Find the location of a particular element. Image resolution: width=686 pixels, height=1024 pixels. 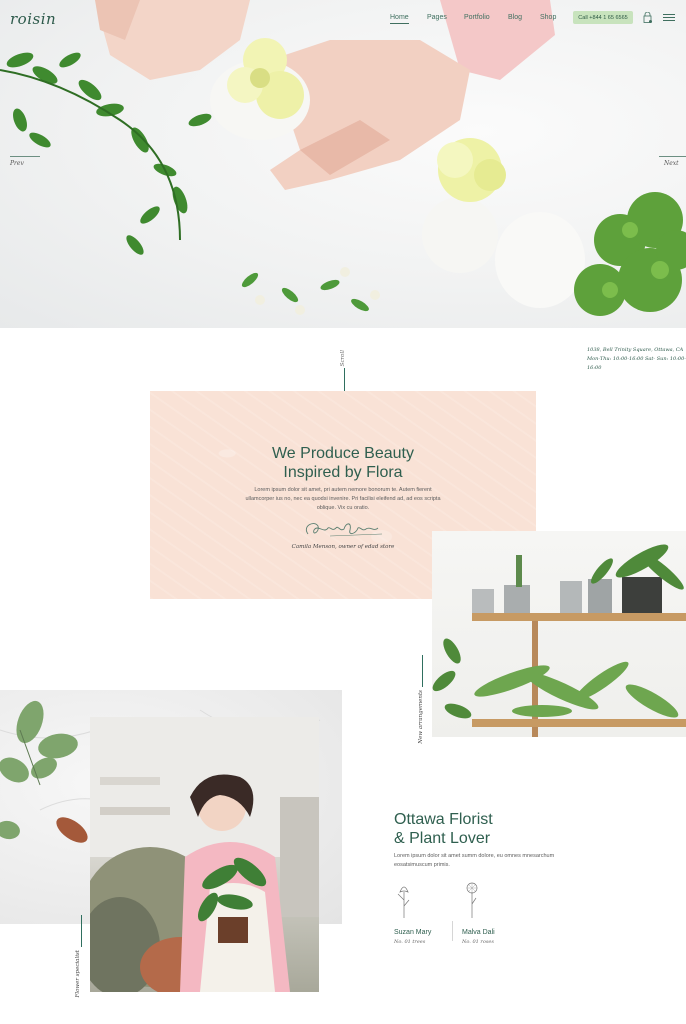

address-line: 1038, Bell Trinity Square, Ottawa, CA is located at coordinates (635, 350).